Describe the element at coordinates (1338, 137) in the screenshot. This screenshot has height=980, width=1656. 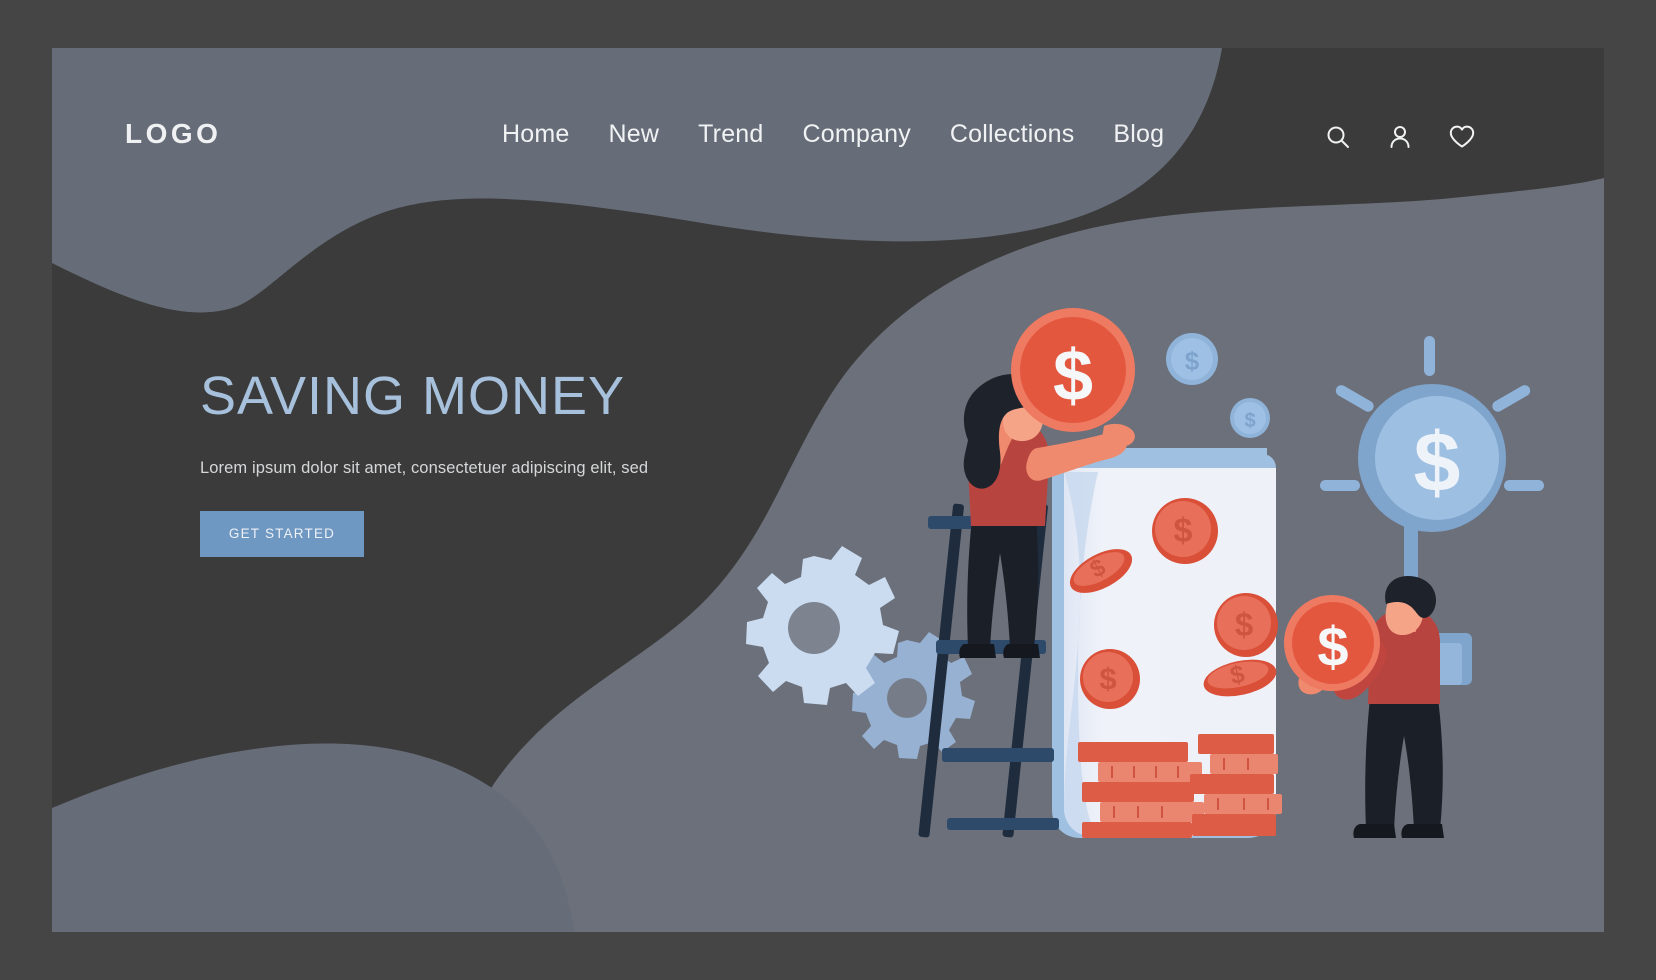
I see `search-icon` at that location.